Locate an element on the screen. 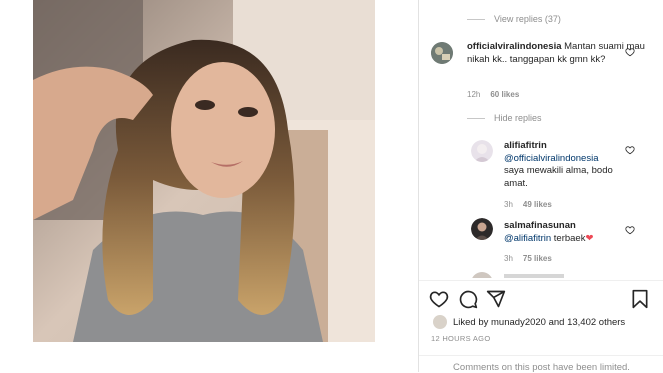  comments-limited-notice: Comments on this post have been limited. is located at coordinates (541, 364).